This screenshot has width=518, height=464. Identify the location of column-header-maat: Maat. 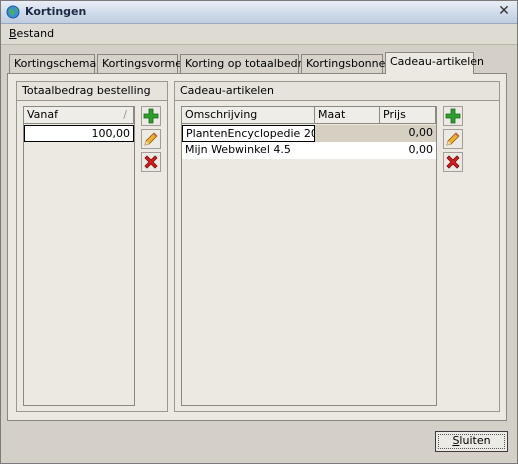
(347, 115).